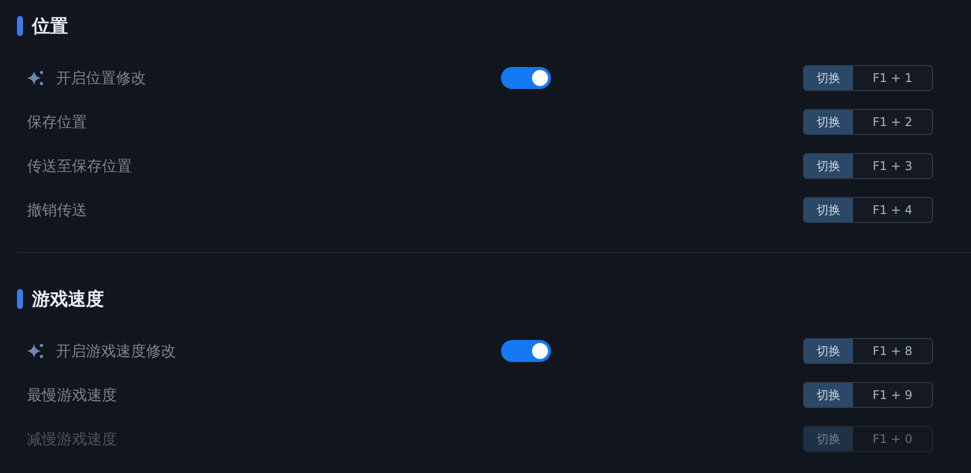 The width and height of the screenshot is (971, 473). I want to click on hotkey-keys: F1 + 8, so click(892, 351).